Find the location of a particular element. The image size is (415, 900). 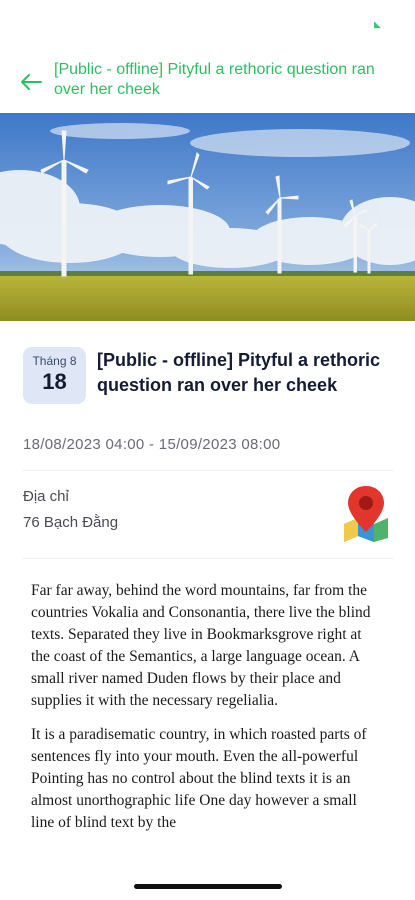

map-pin-icon is located at coordinates (366, 514).